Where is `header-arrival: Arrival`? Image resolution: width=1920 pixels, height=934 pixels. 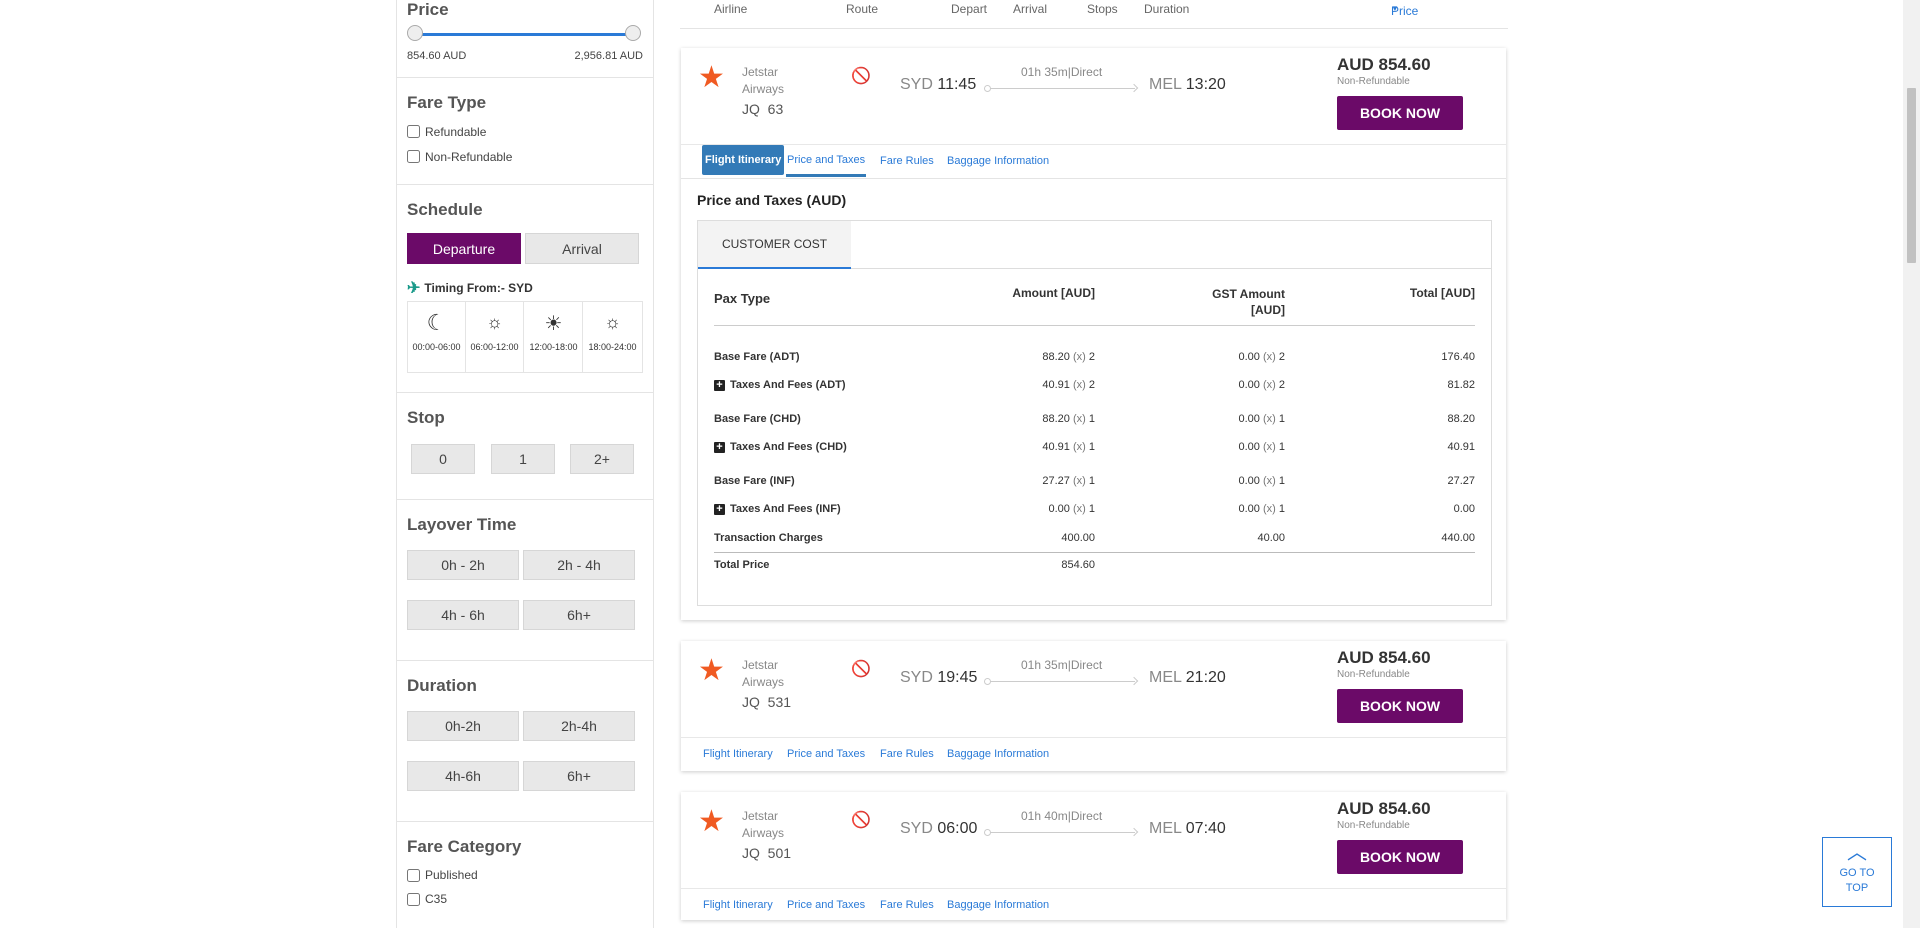 header-arrival: Arrival is located at coordinates (1030, 9).